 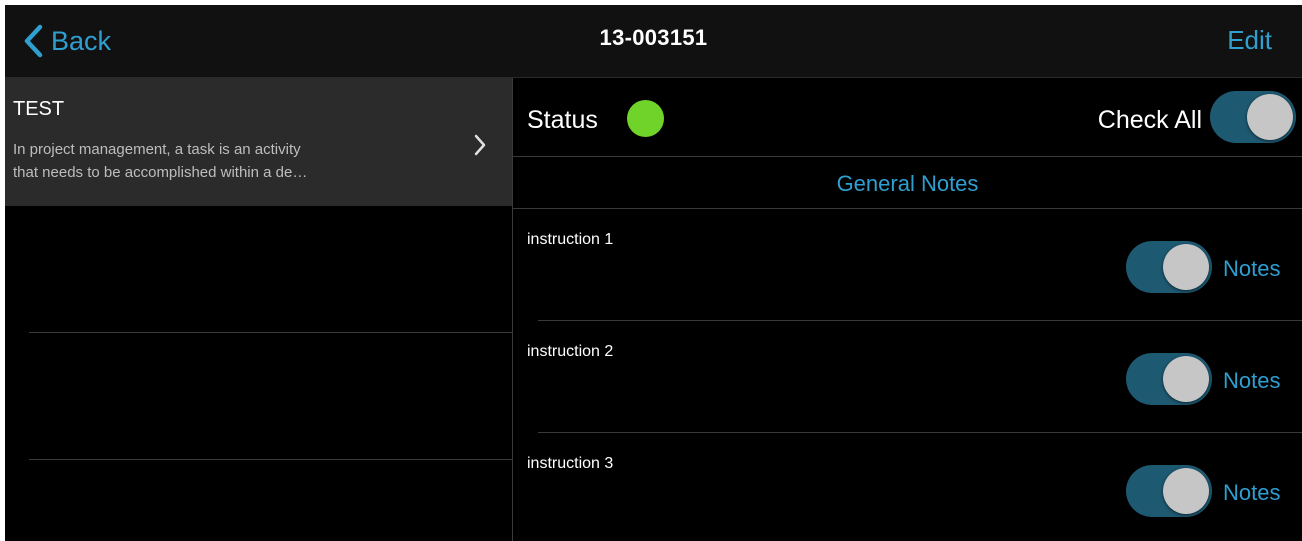 What do you see at coordinates (645, 118) in the screenshot?
I see `status-indicator` at bounding box center [645, 118].